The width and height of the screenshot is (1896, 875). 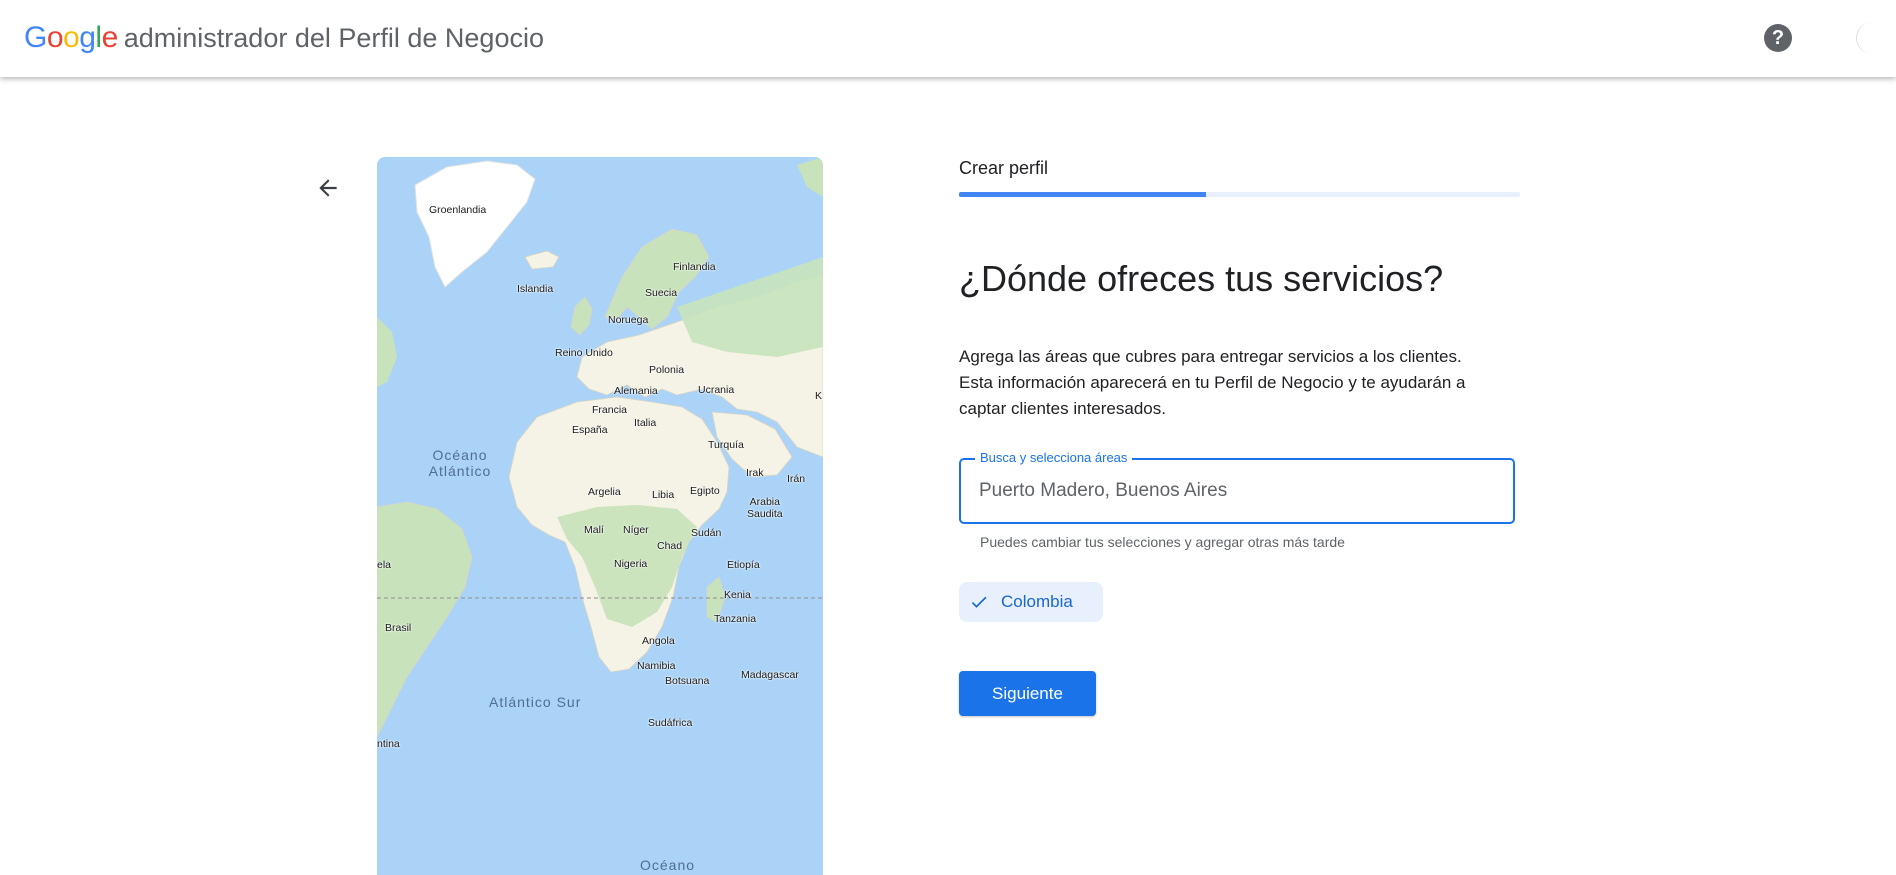 I want to click on area-search-field: Busca y selecciona áreas, so click(x=1237, y=487).